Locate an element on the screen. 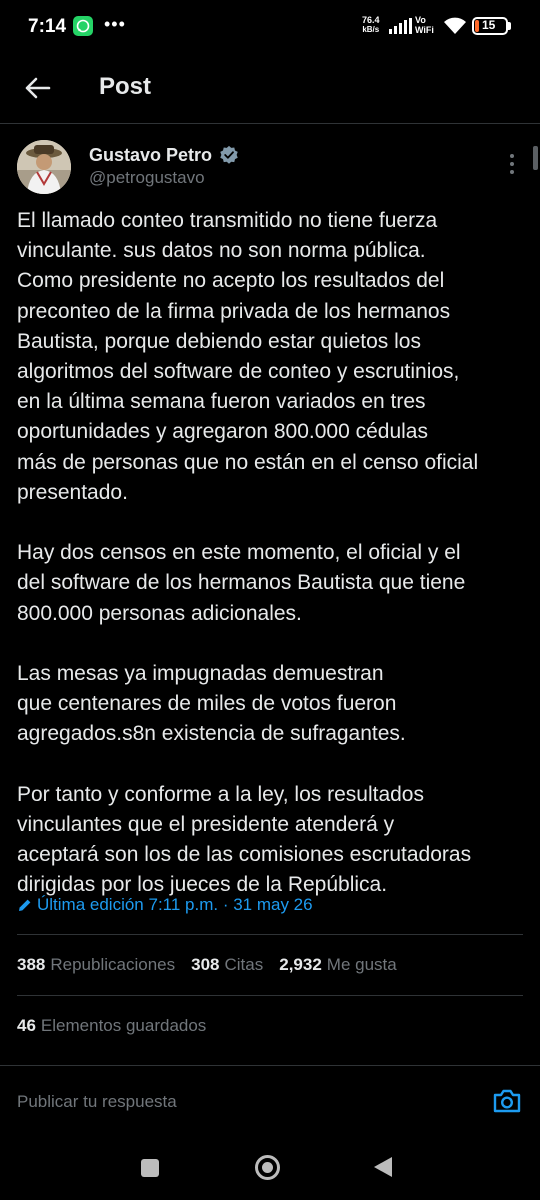 The width and height of the screenshot is (540, 1200). more-vertical-icon is located at coordinates (512, 156).